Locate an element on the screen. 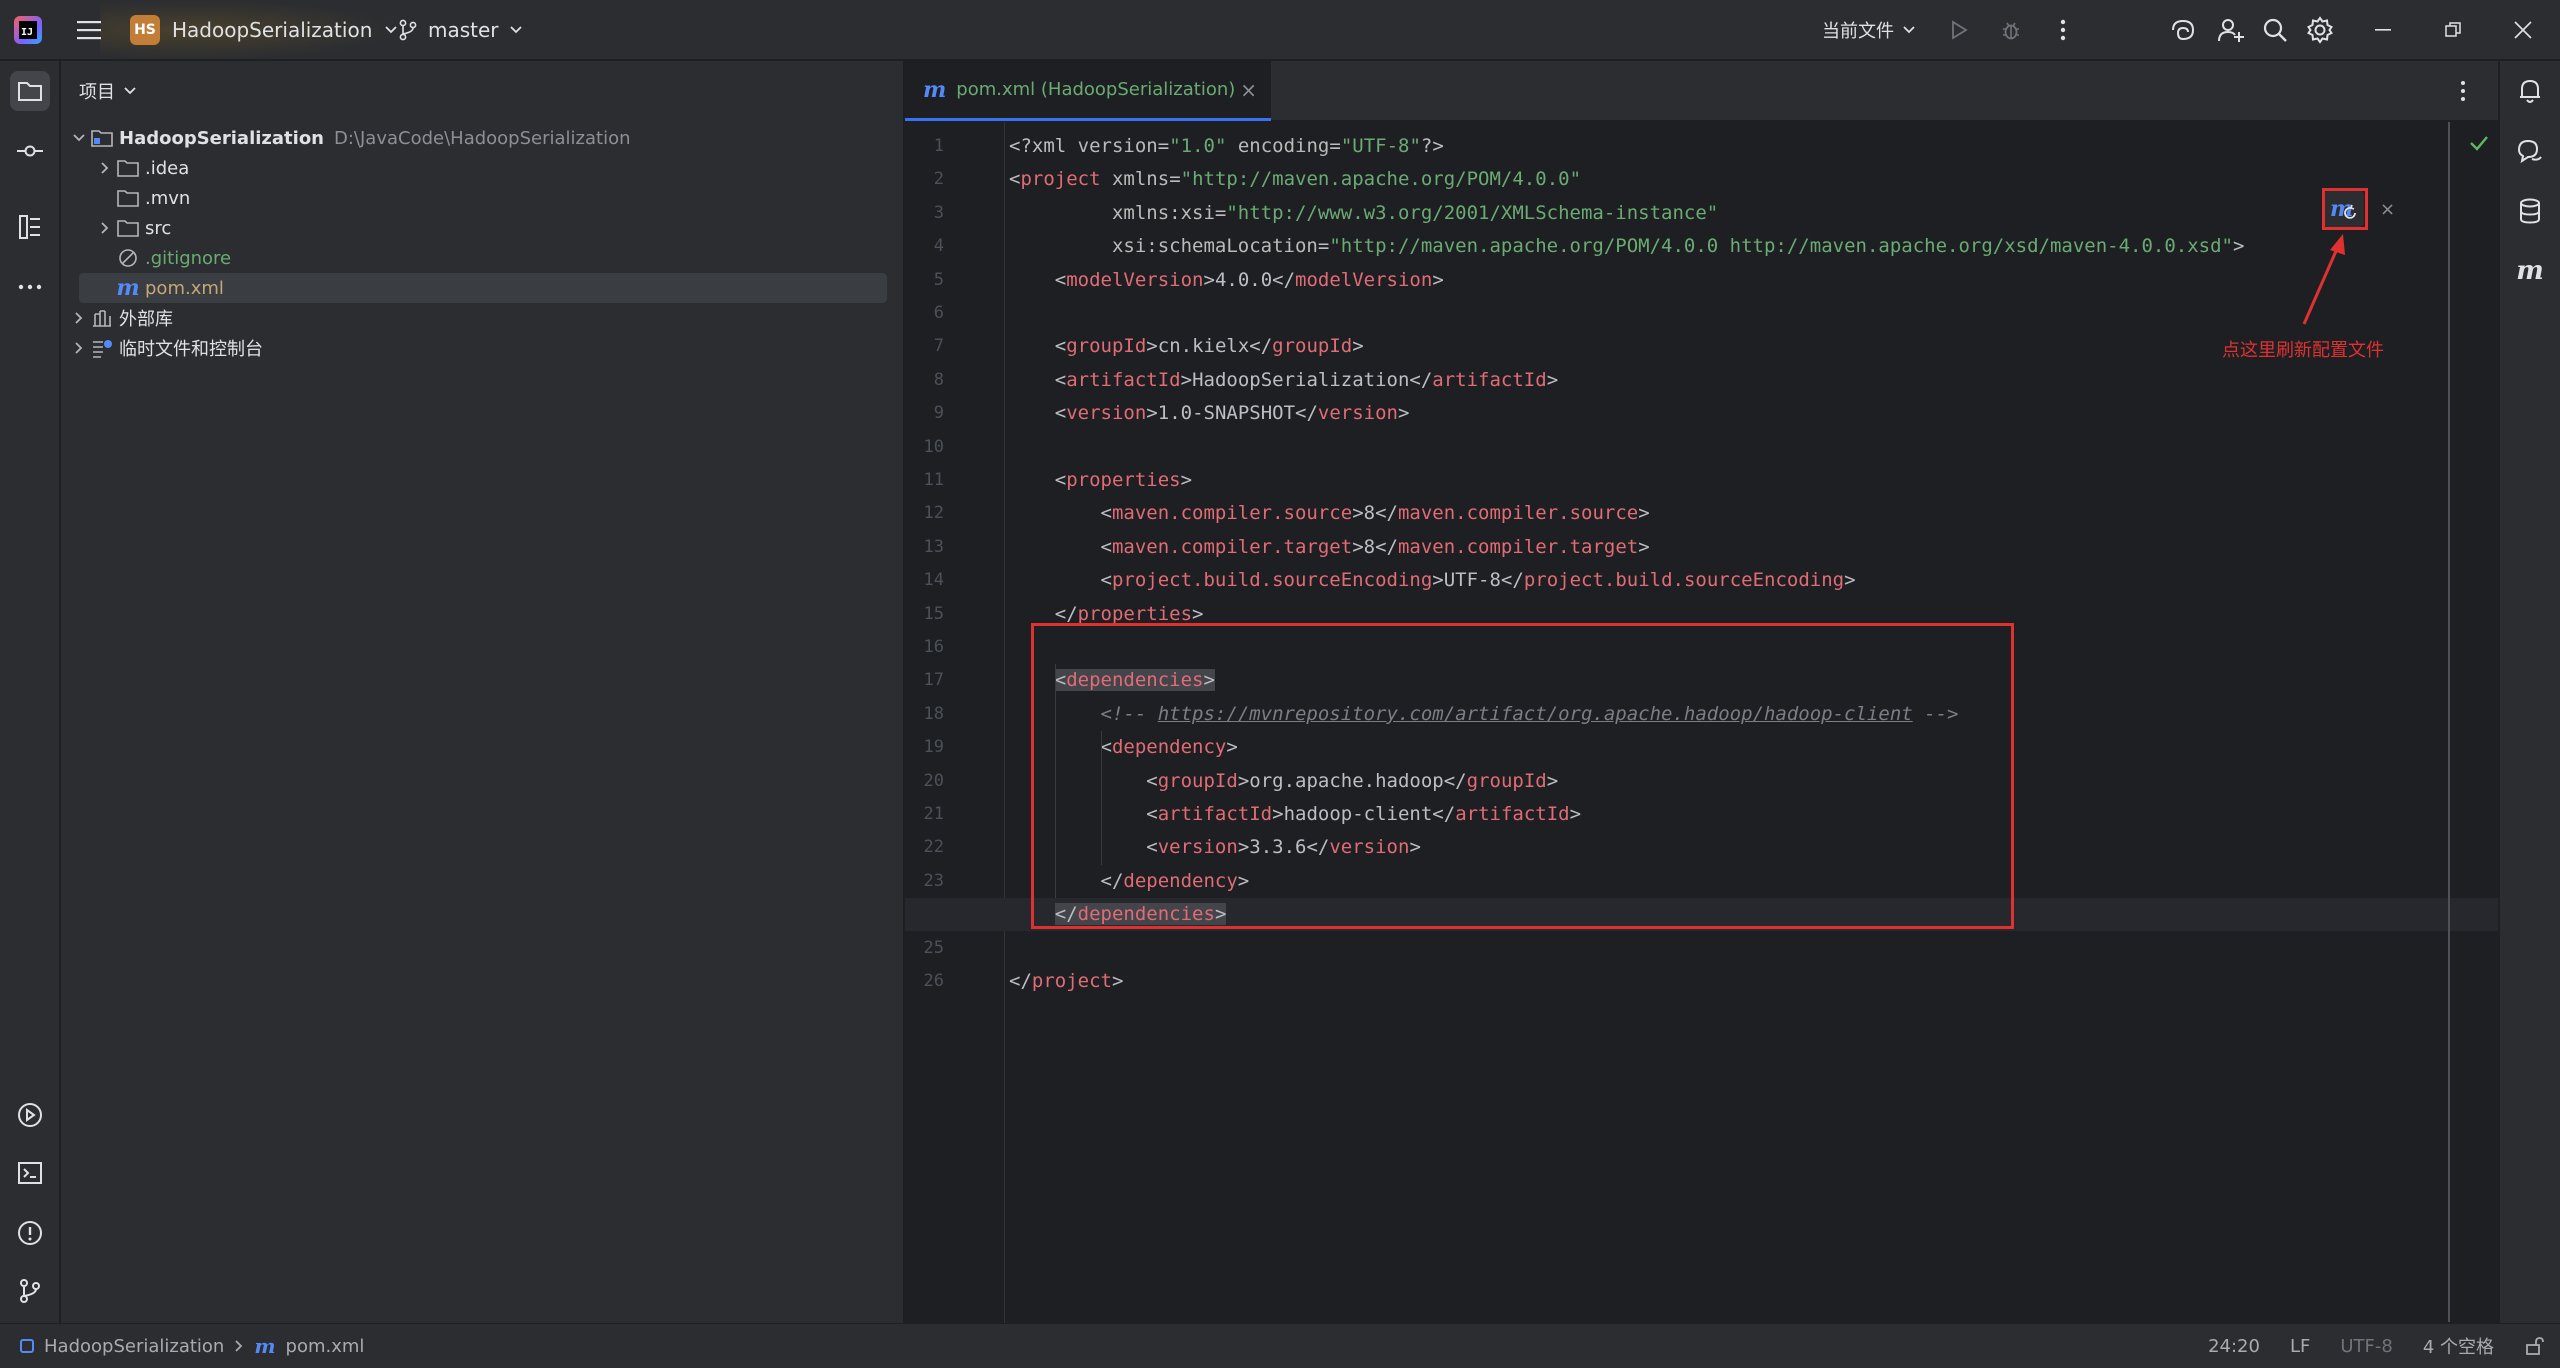 The height and width of the screenshot is (1368, 2560). tree-item-gitignore: .gitignore is located at coordinates (163, 258).